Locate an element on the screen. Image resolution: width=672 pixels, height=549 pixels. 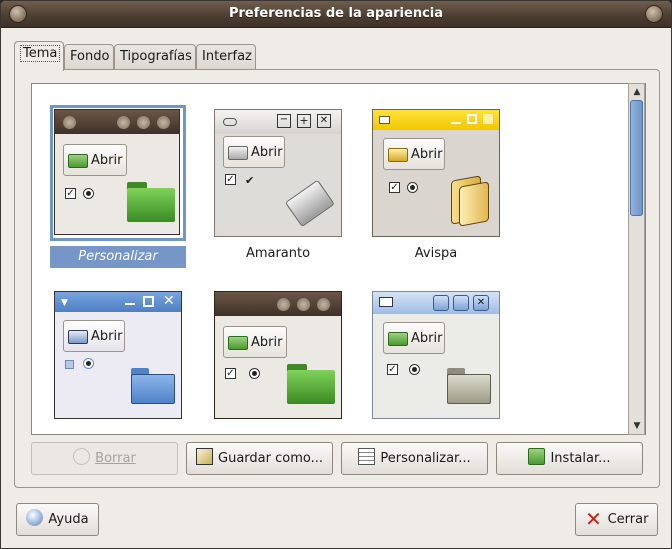
tab-tipografias-label: Tipografías is located at coordinates (156, 56).